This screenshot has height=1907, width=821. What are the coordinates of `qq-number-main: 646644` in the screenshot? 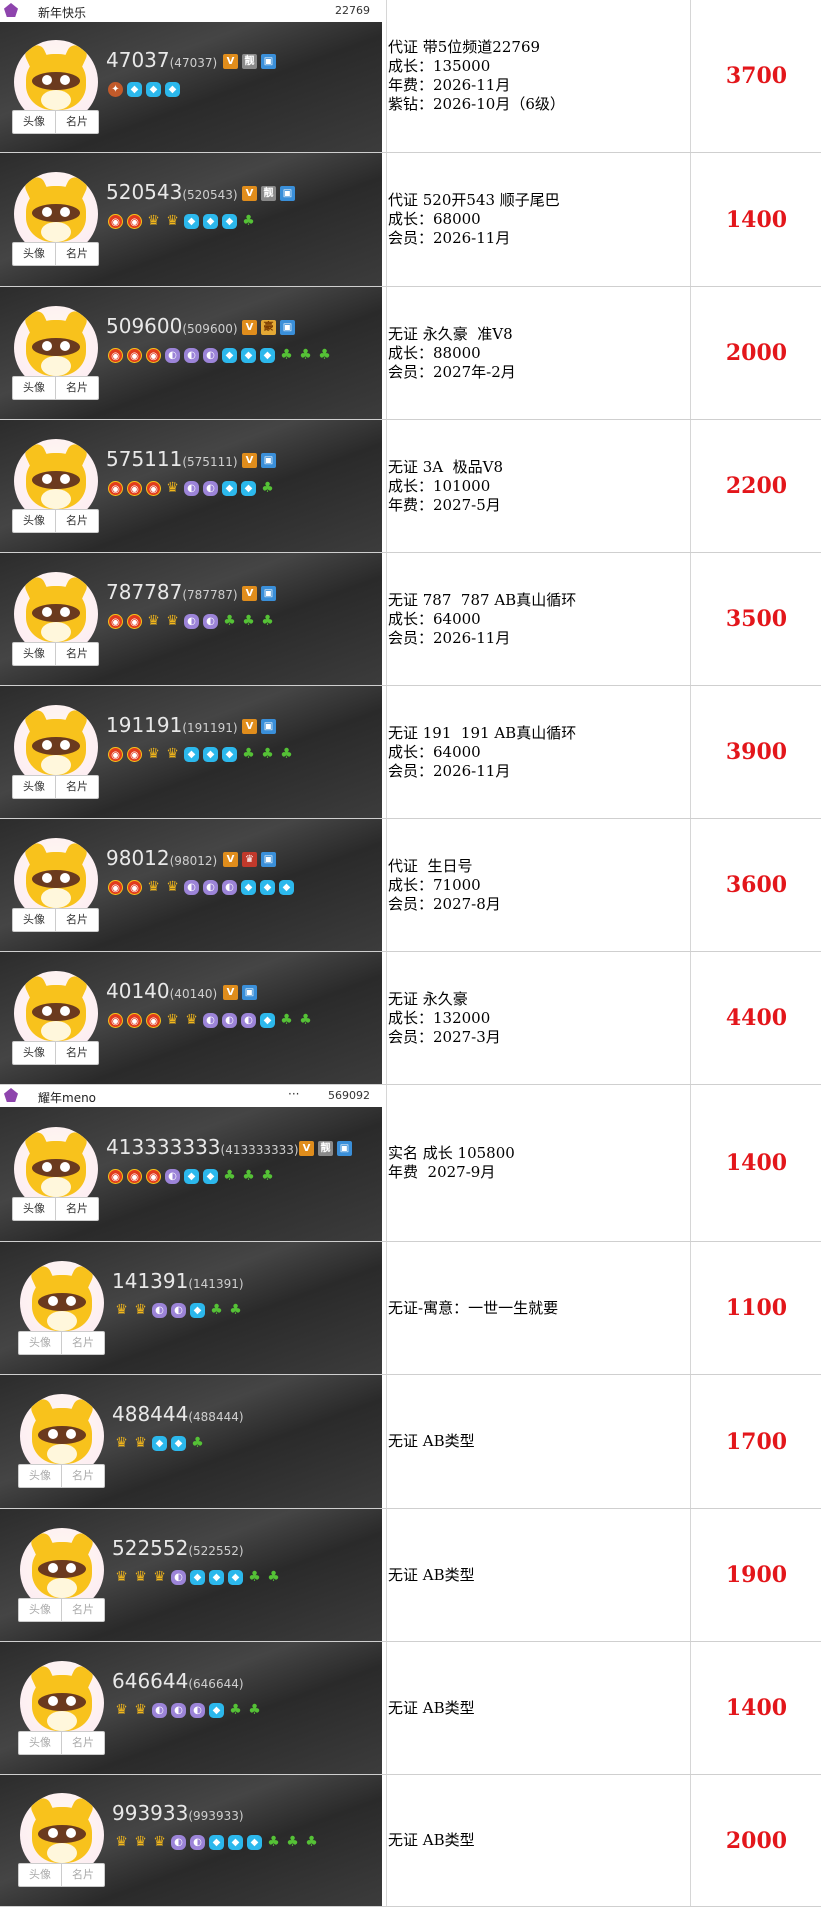 It's located at (150, 1681).